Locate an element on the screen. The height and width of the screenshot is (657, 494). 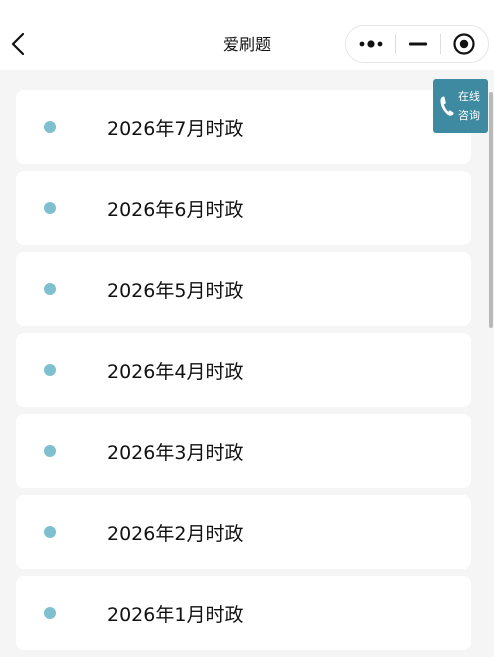
more-button is located at coordinates (370, 44).